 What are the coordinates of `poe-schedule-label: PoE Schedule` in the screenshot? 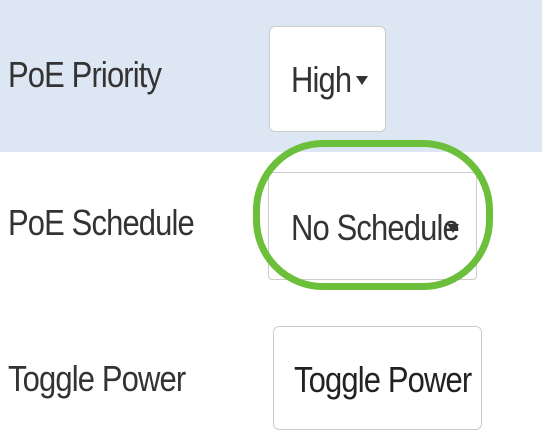 It's located at (101, 222).